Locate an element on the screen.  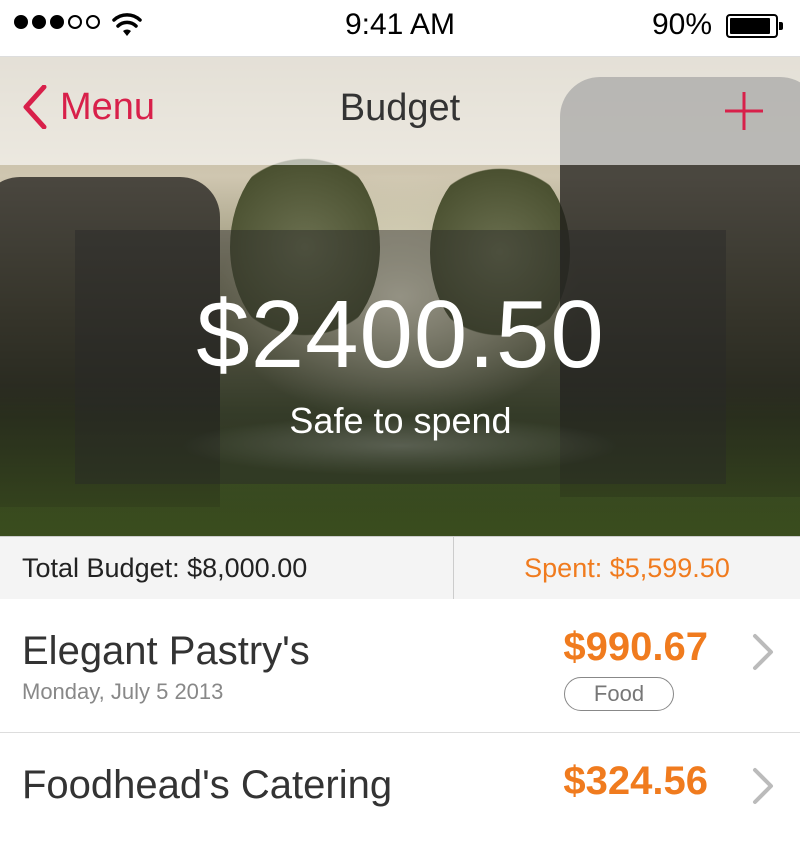
battery-fill is located at coordinates (750, 26).